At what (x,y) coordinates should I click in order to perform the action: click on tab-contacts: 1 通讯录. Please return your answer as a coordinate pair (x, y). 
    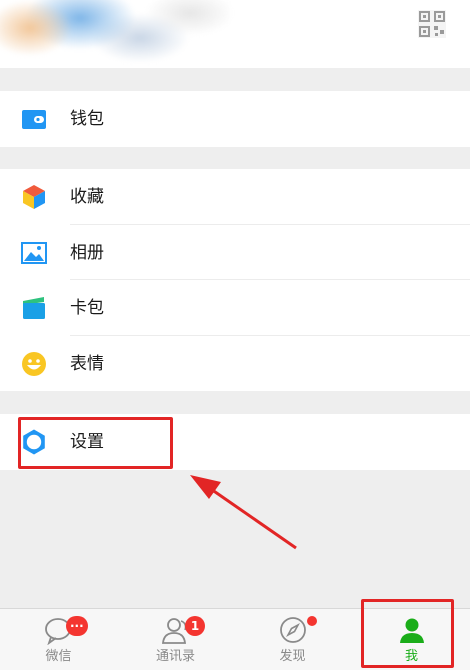
    Looking at the image, I should click on (175, 639).